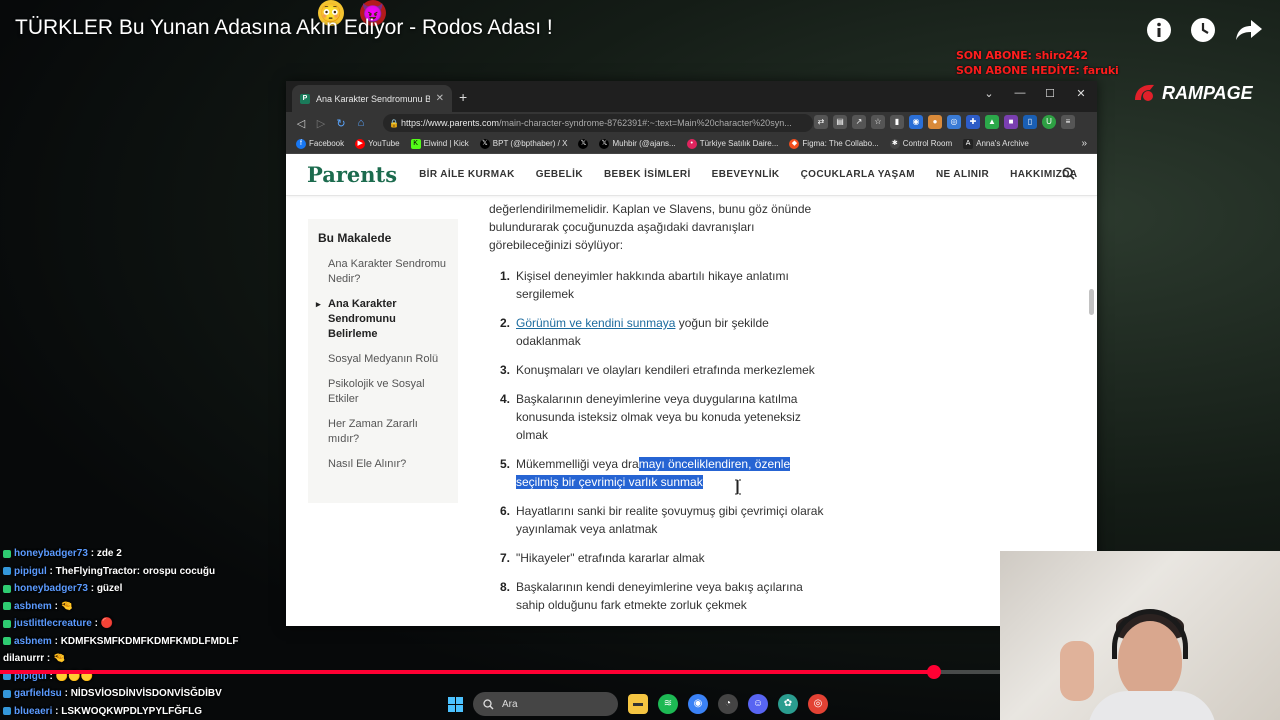 The image size is (1280, 720). Describe the element at coordinates (383, 464) in the screenshot. I see `toc-item: Nasıl Ele Alınır?` at that location.